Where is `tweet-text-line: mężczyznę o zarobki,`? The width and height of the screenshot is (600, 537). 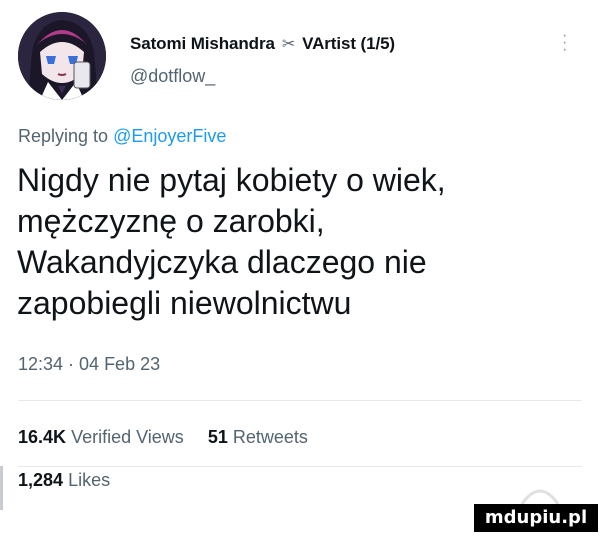 tweet-text-line: mężczyznę o zarobki, is located at coordinates (171, 221).